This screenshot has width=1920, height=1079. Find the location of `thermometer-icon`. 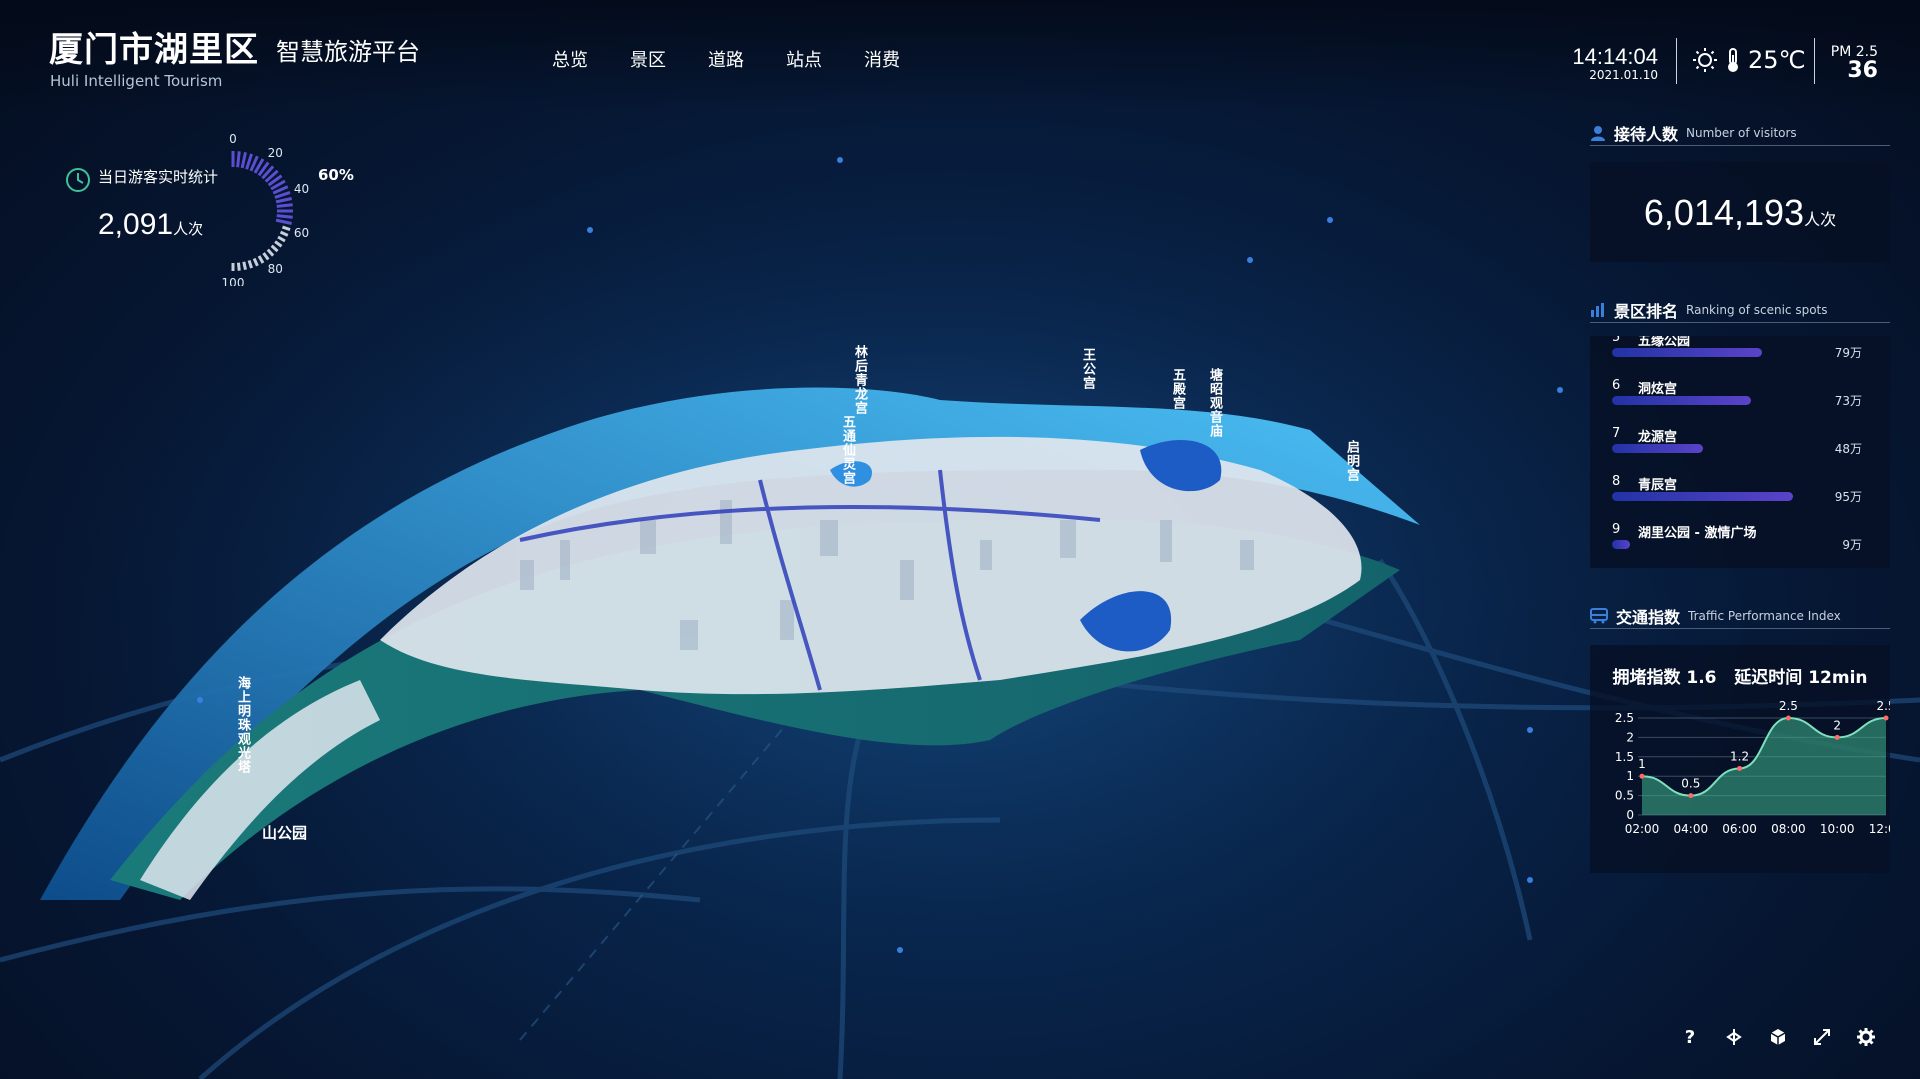

thermometer-icon is located at coordinates (1733, 60).